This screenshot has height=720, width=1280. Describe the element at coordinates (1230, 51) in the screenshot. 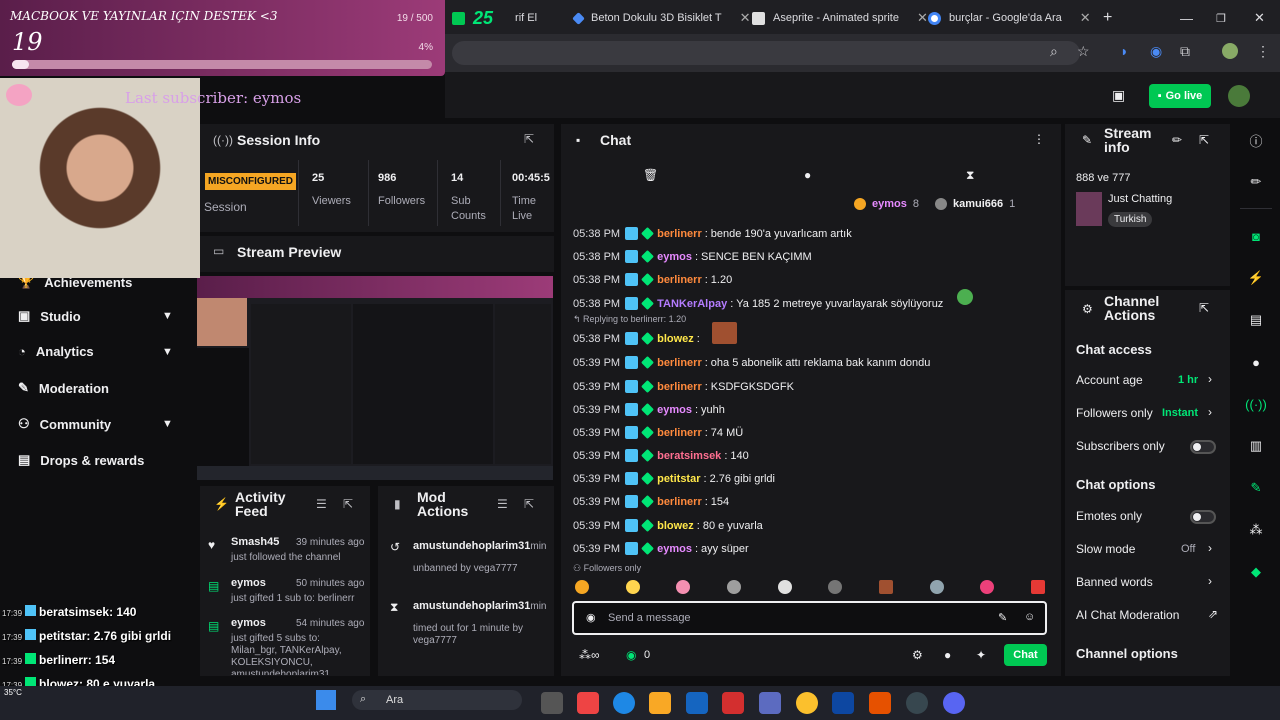

I see `profile-avatar` at that location.